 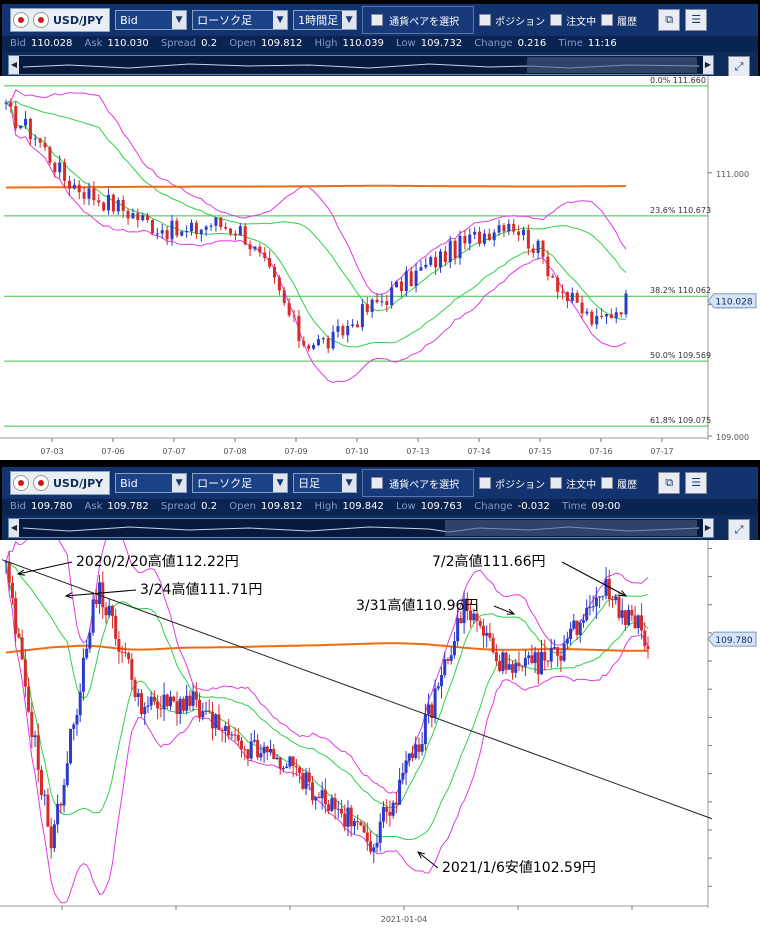 I want to click on current-price-label: 109.780, so click(x=733, y=641).